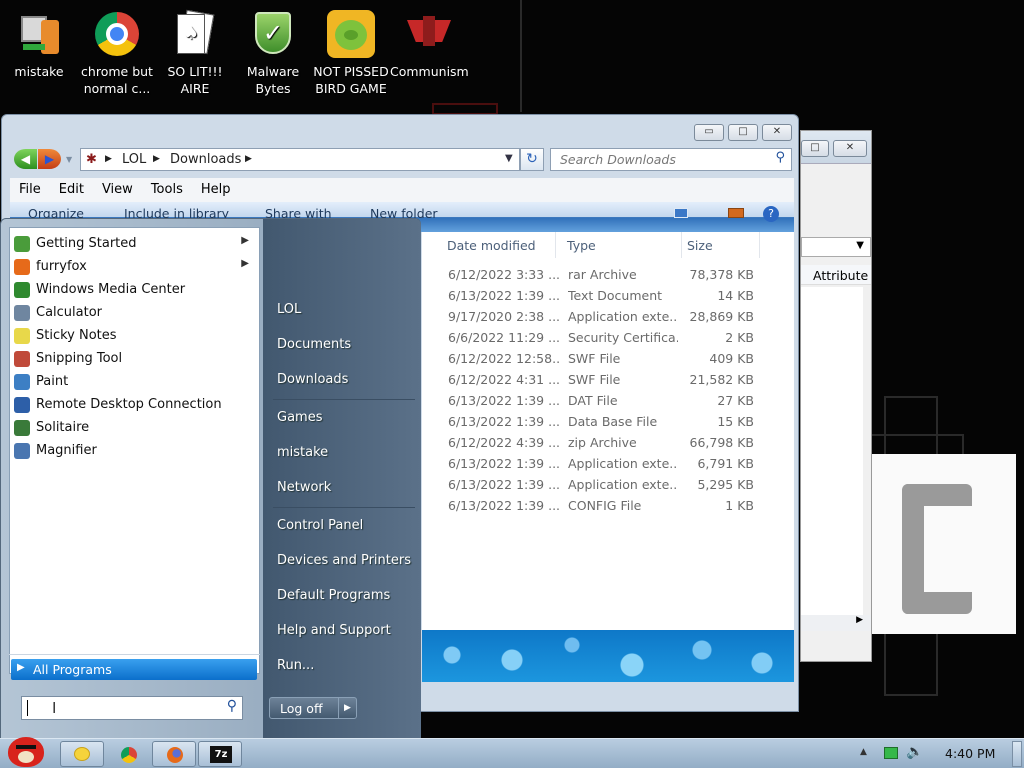  I want to click on refresh-icon: ↻, so click(532, 159).